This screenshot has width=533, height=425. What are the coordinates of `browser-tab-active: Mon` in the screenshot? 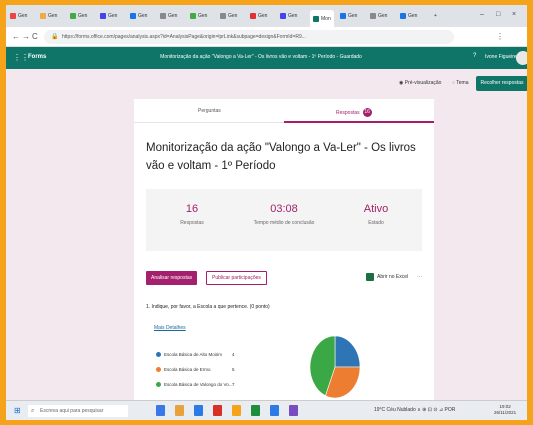 It's located at (322, 18).